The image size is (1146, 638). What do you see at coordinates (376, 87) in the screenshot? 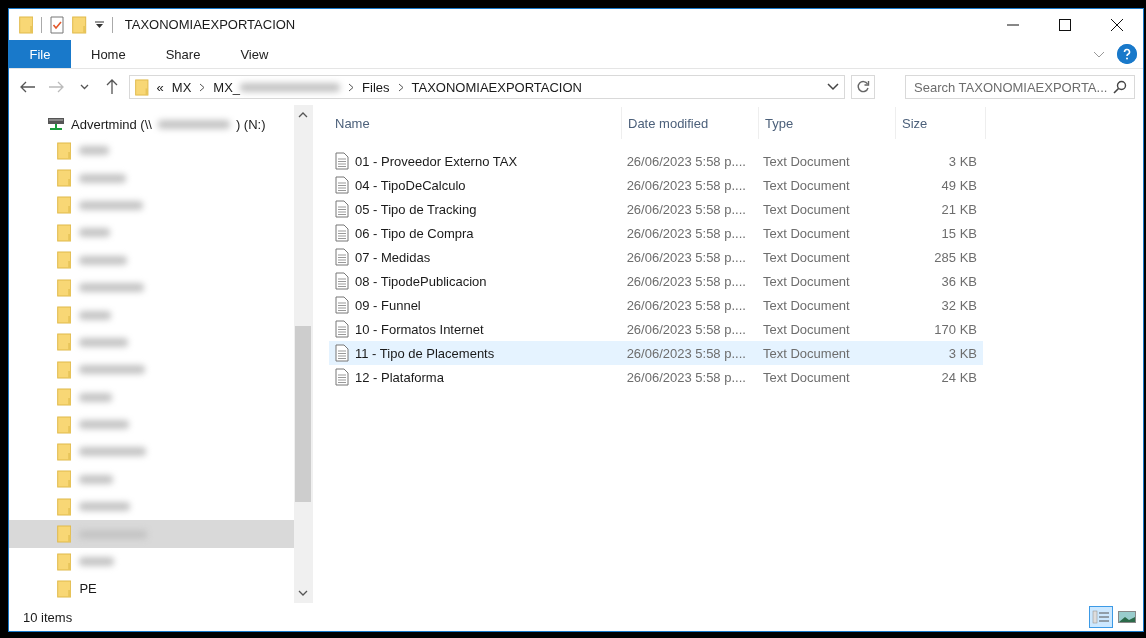
I see `breadcrumb: Files` at bounding box center [376, 87].